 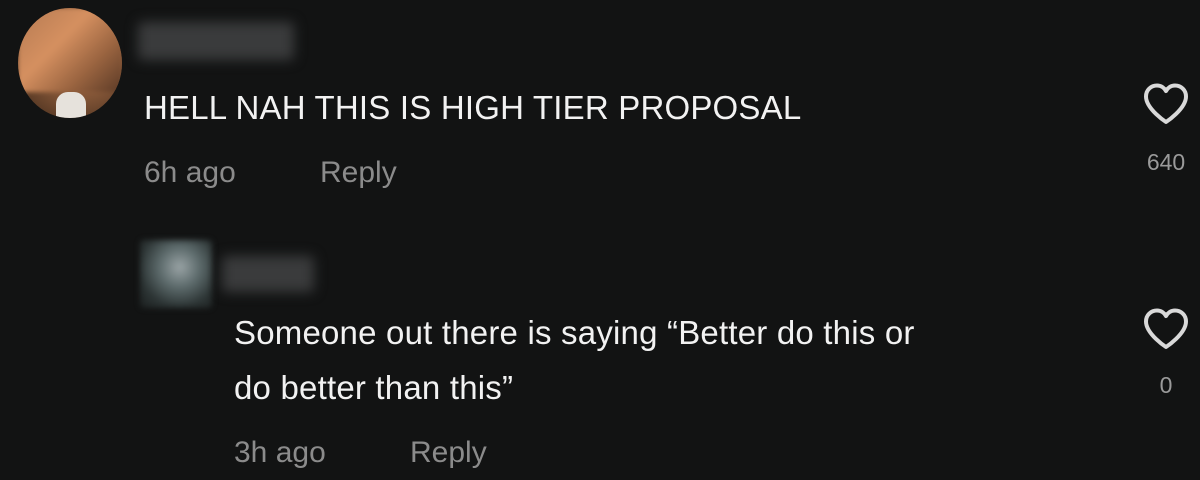 I want to click on like-count: 0, so click(x=1166, y=385).